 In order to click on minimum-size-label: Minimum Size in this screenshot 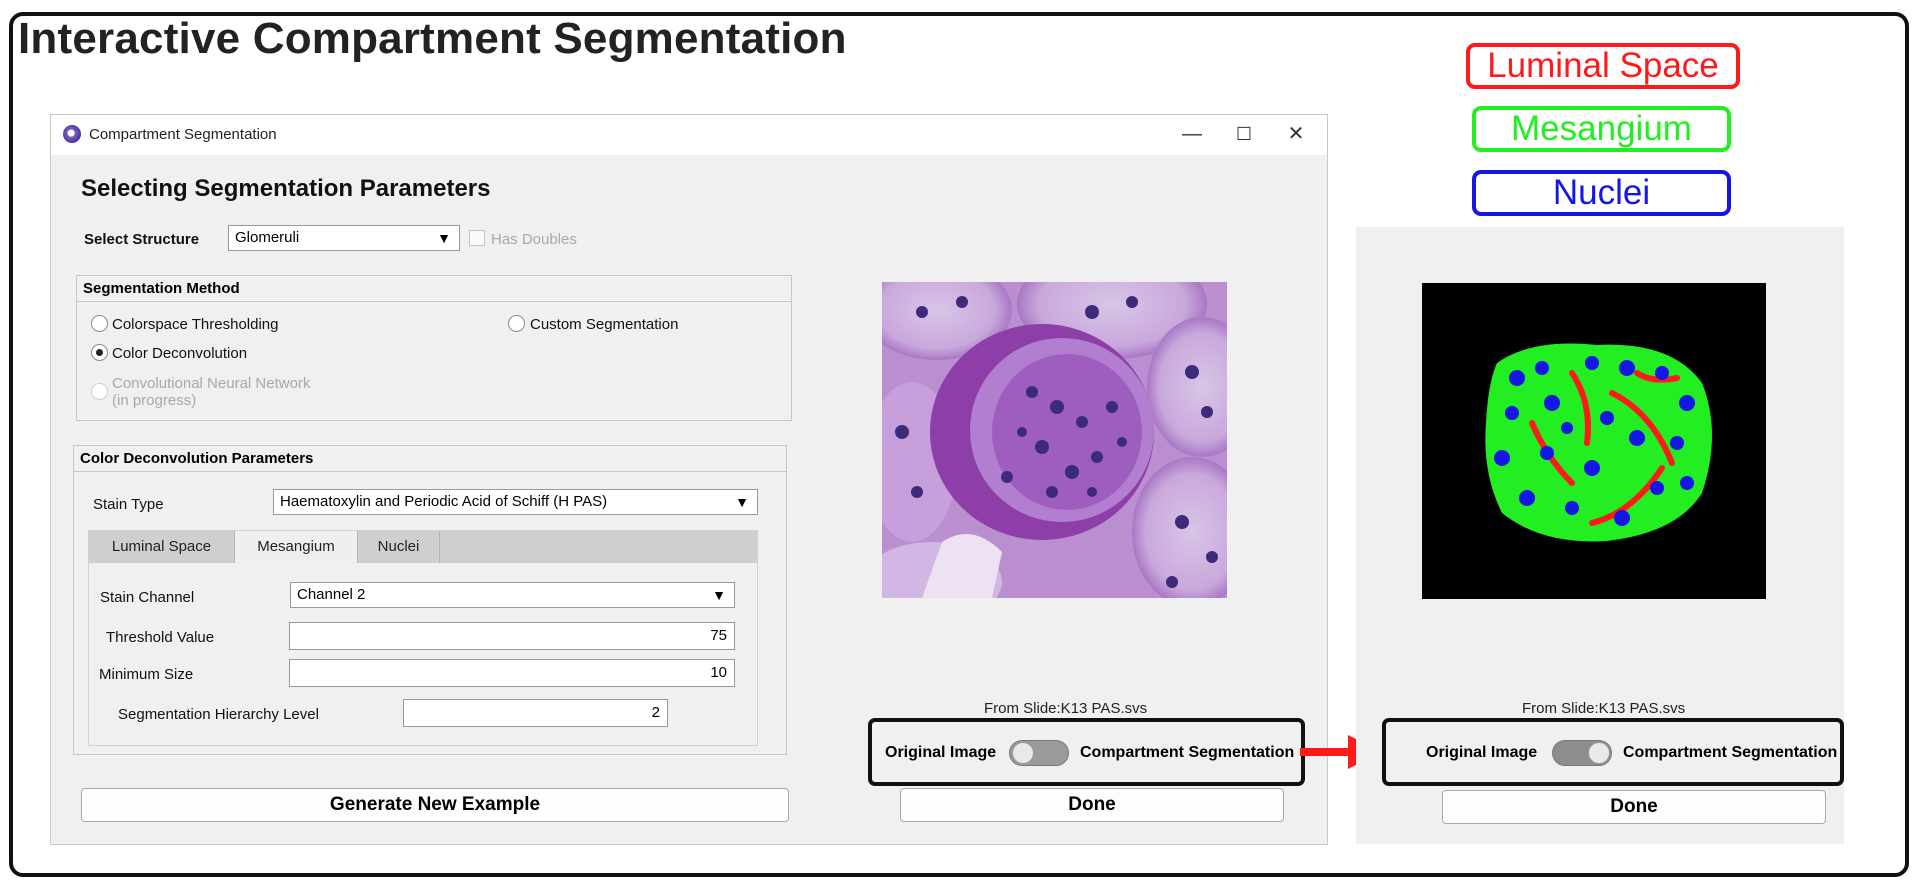, I will do `click(146, 674)`.